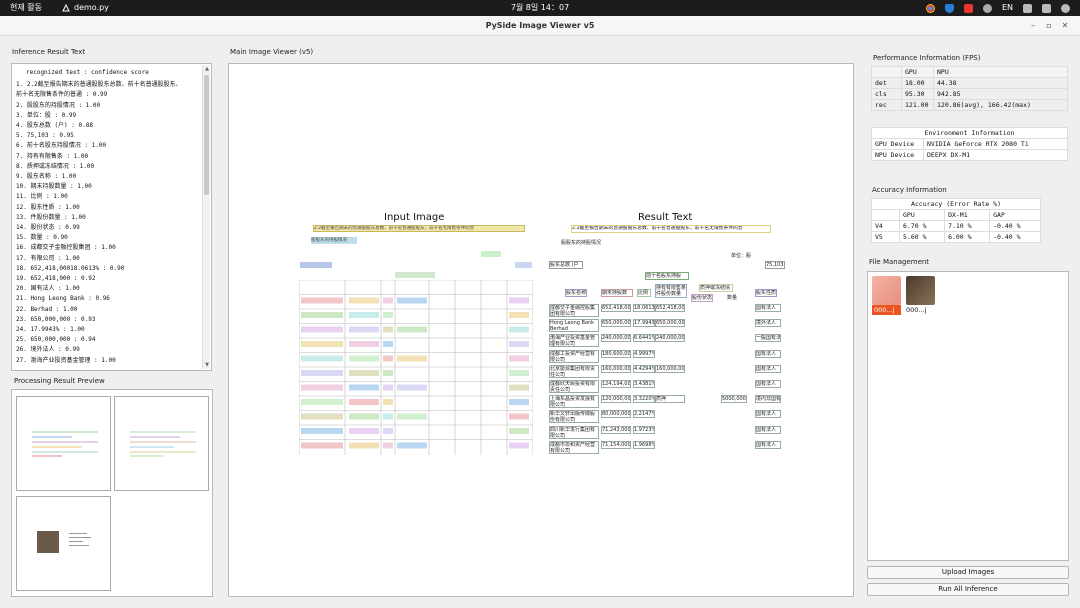 This screenshot has width=1080, height=608. Describe the element at coordinates (207, 69) in the screenshot. I see `scroll-up-icon: ▲` at that location.